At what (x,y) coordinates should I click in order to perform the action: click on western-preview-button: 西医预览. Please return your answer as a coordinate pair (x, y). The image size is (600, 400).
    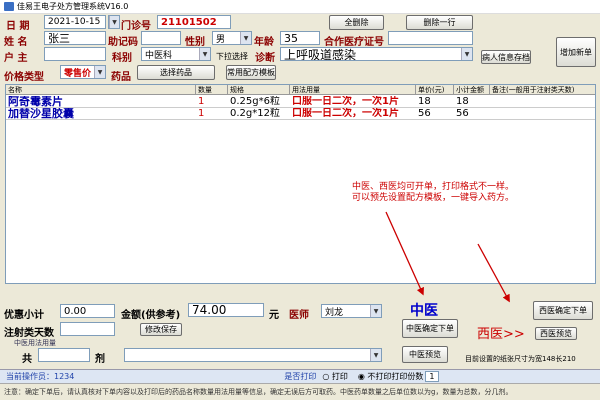
    Looking at the image, I should click on (556, 333).